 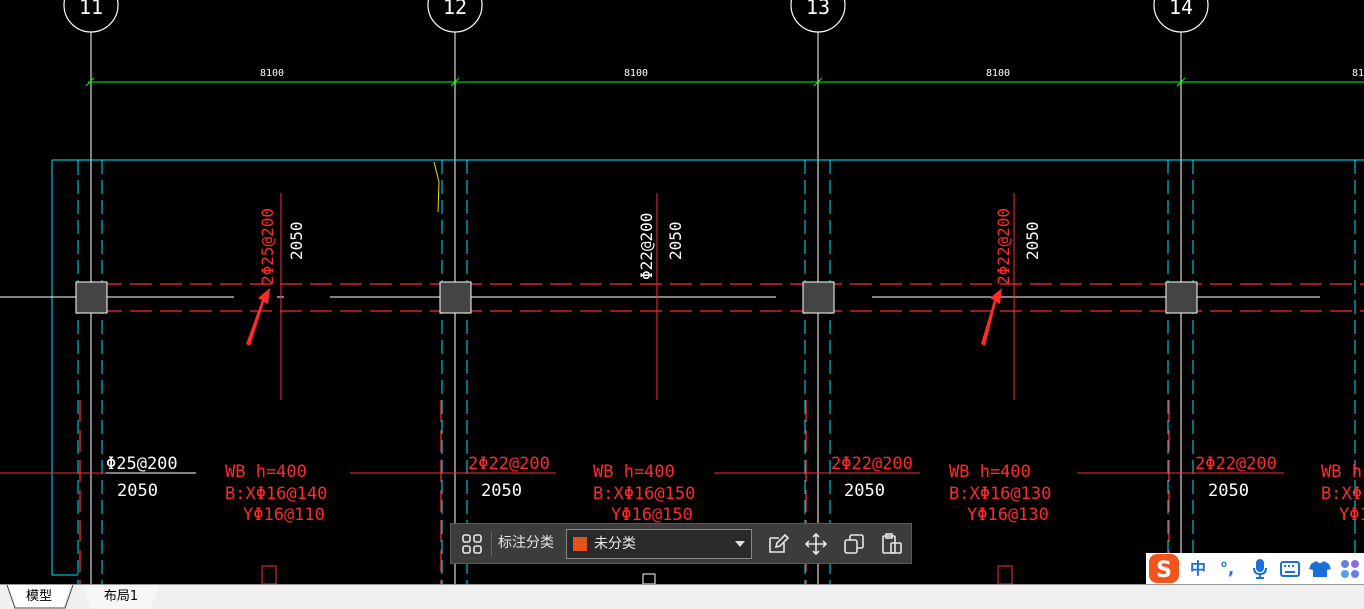 What do you see at coordinates (990, 472) in the screenshot?
I see `slab-3-height: WB h=400` at bounding box center [990, 472].